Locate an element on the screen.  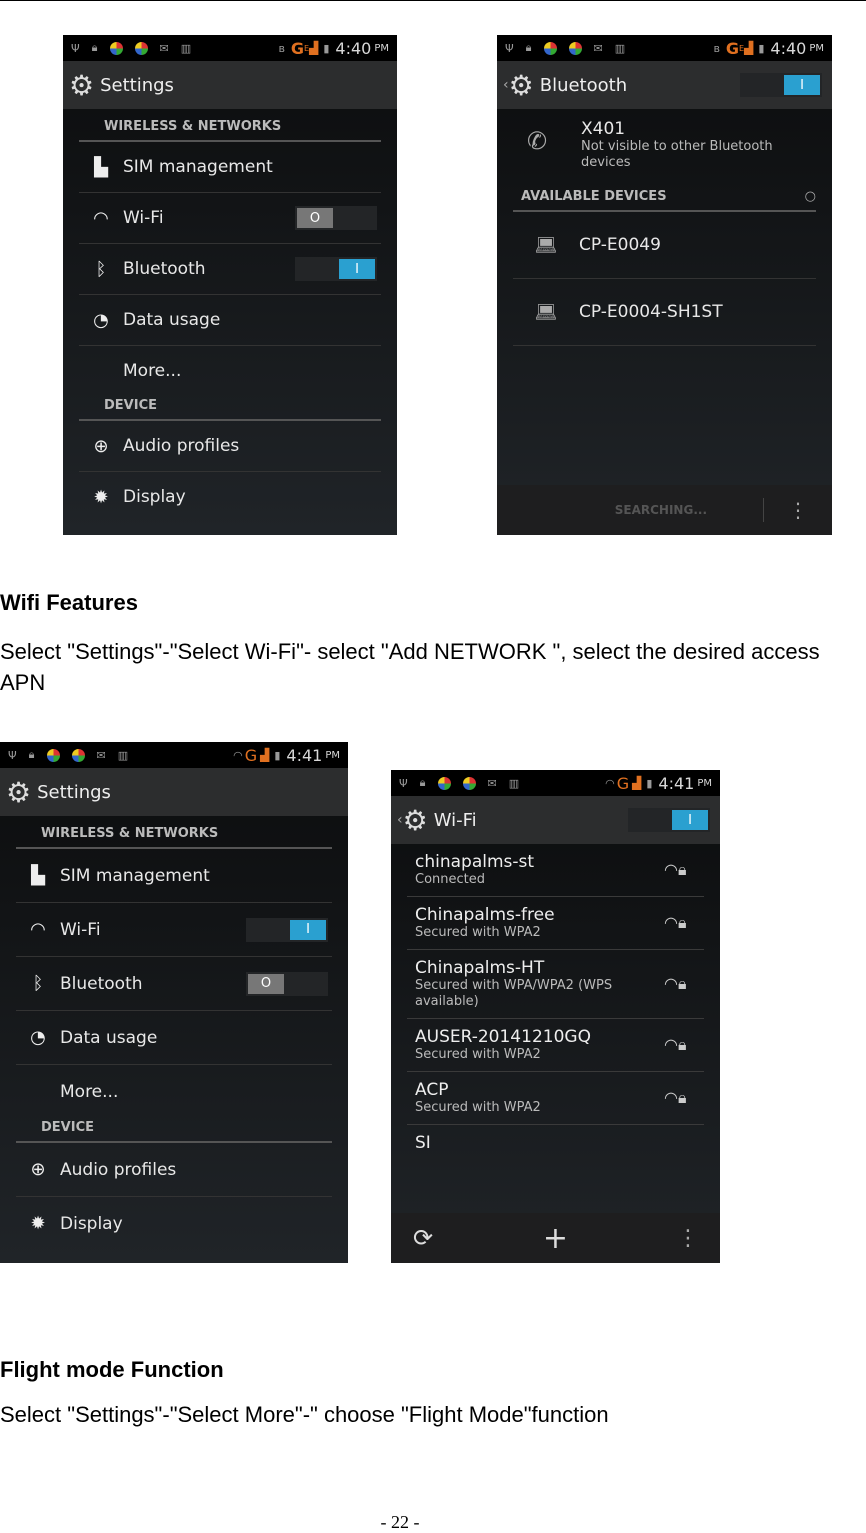
display-icon: ✹ is located at coordinates (101, 497).